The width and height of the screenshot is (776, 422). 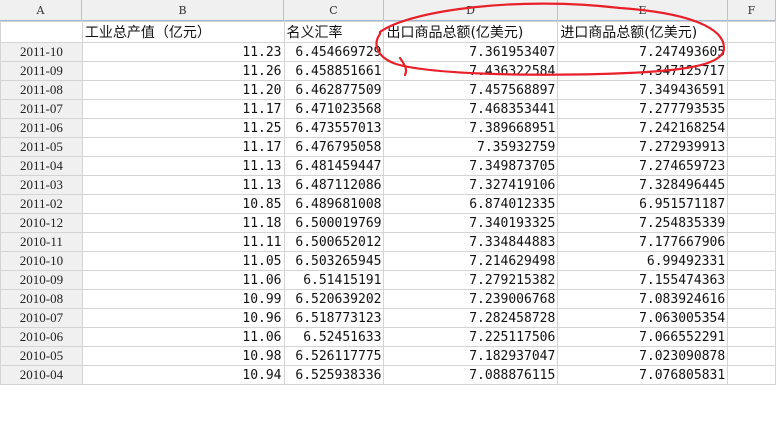 What do you see at coordinates (41, 280) in the screenshot?
I see `date-cell: 2010-09` at bounding box center [41, 280].